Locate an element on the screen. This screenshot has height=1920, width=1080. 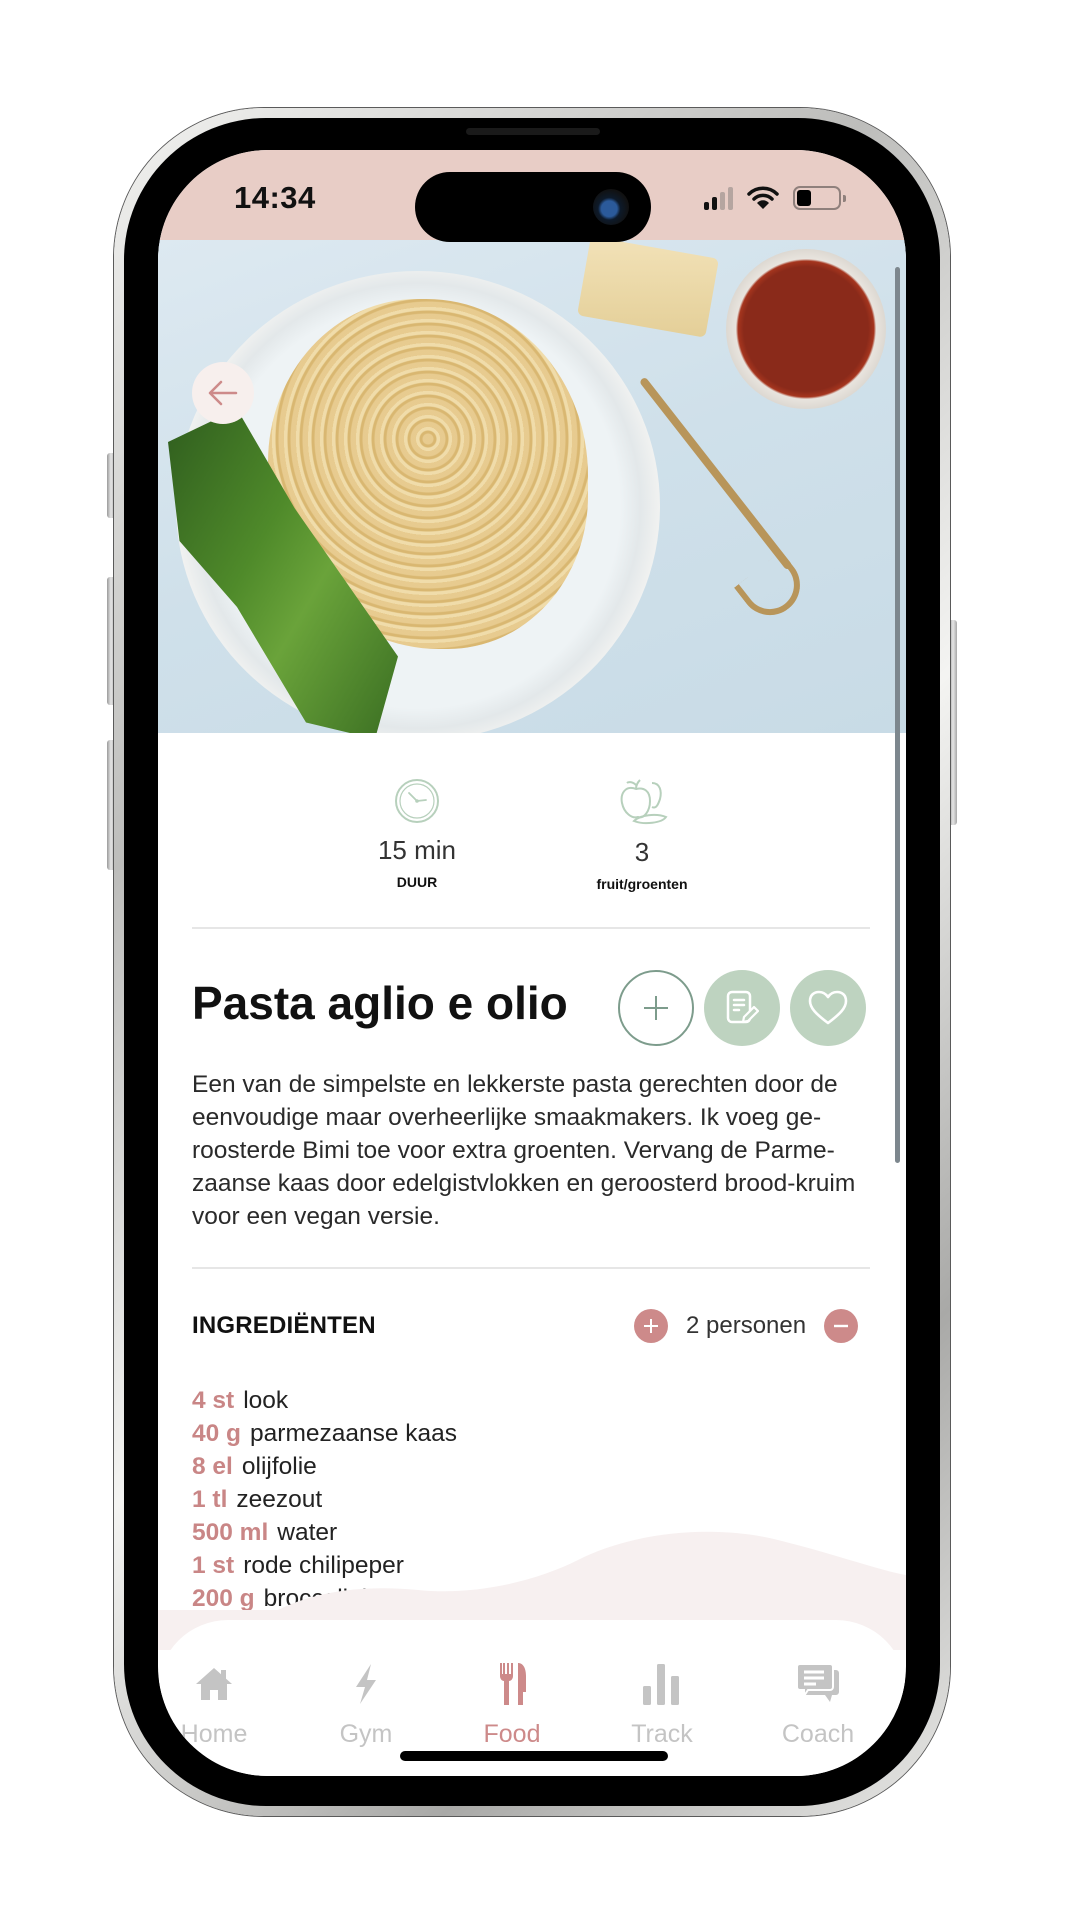
ingredient-item: 40 g parmezaanse kaas is located at coordinates (324, 1433).